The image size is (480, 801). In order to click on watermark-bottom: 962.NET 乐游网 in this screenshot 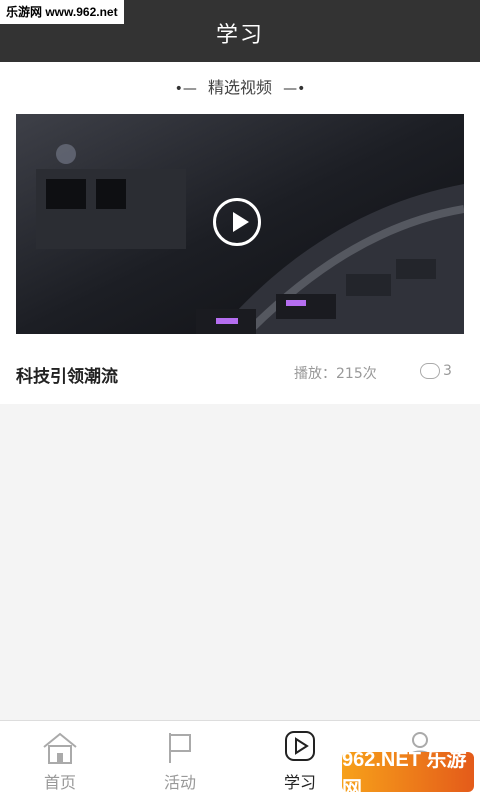, I will do `click(408, 774)`.